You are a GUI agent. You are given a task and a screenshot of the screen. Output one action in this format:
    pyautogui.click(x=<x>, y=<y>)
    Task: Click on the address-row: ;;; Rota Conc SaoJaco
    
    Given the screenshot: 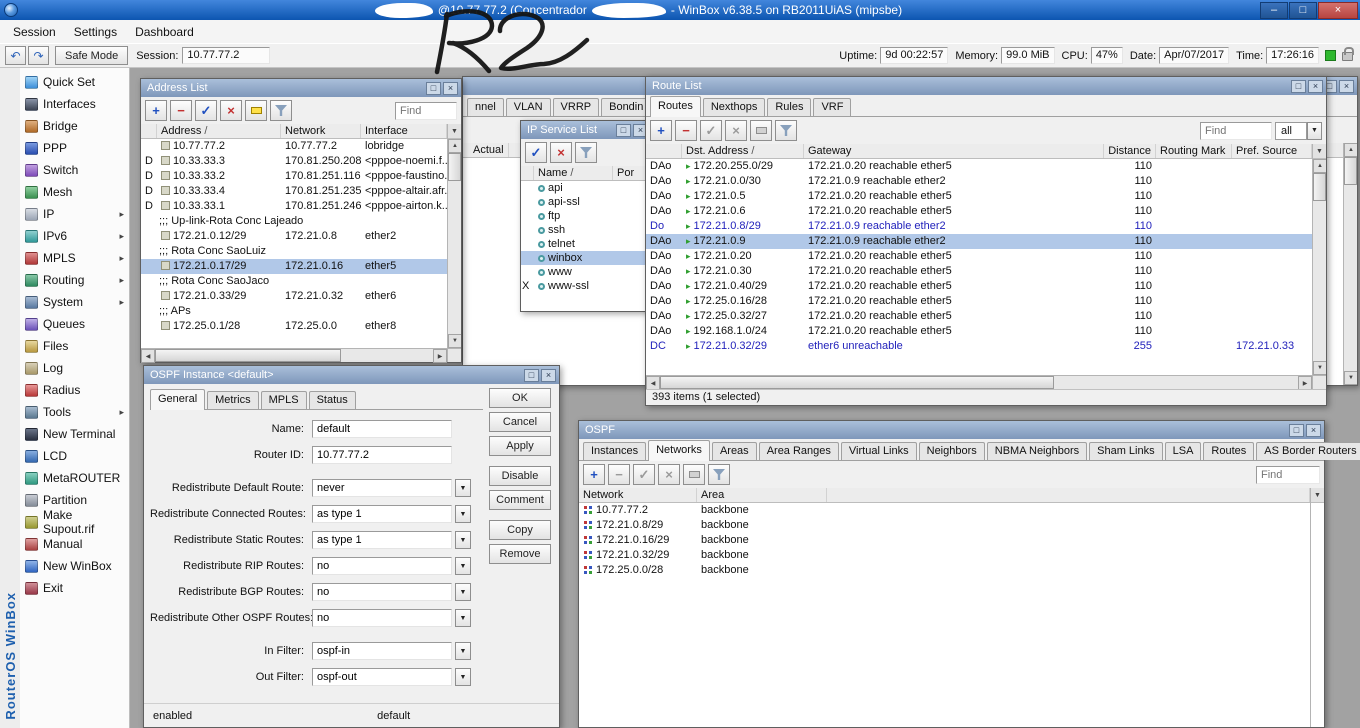 What is the action you would take?
    pyautogui.click(x=294, y=281)
    